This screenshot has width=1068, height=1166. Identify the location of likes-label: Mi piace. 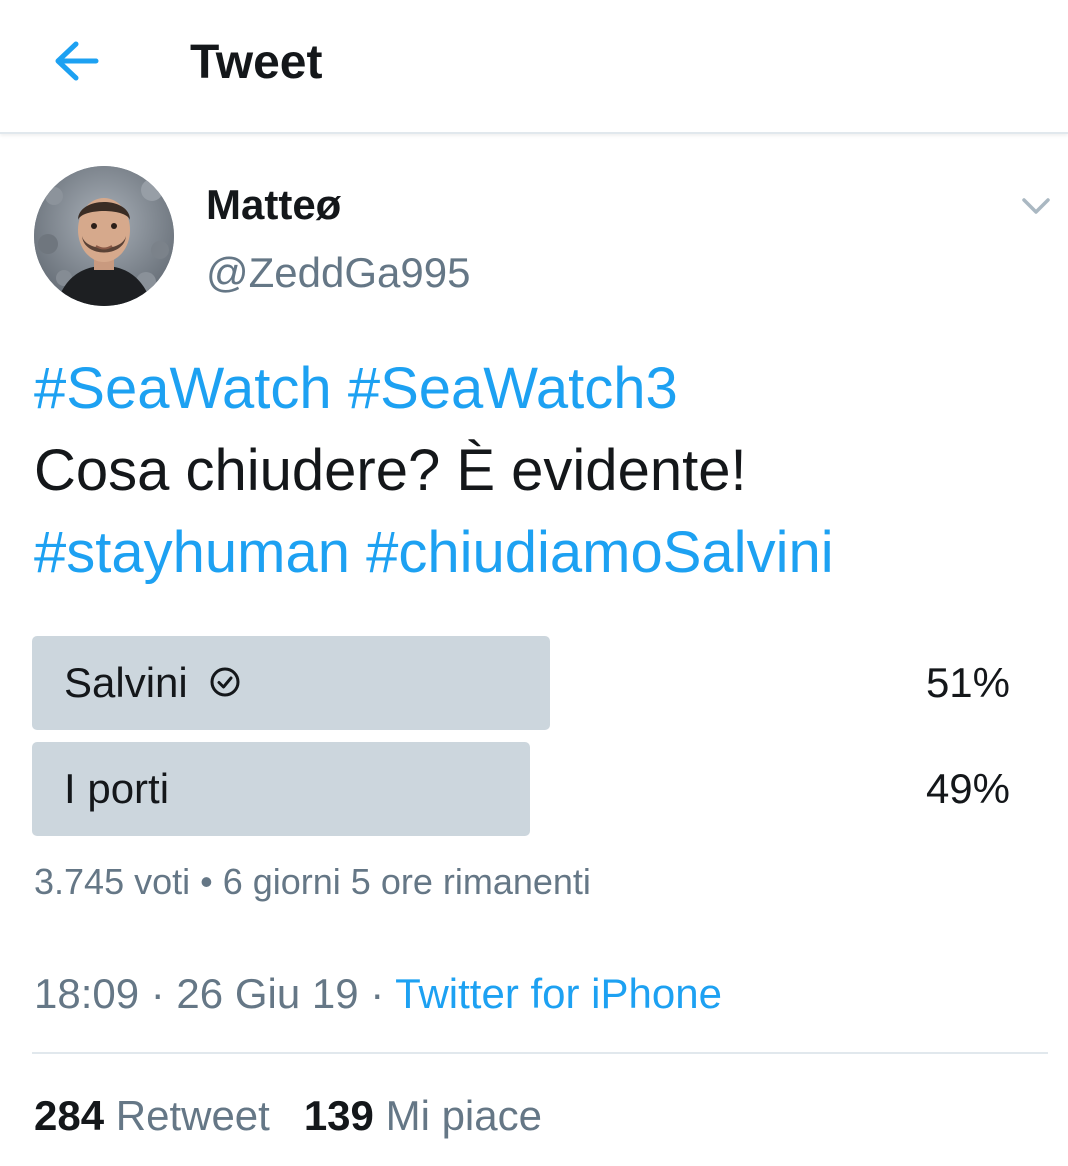
(463, 1115).